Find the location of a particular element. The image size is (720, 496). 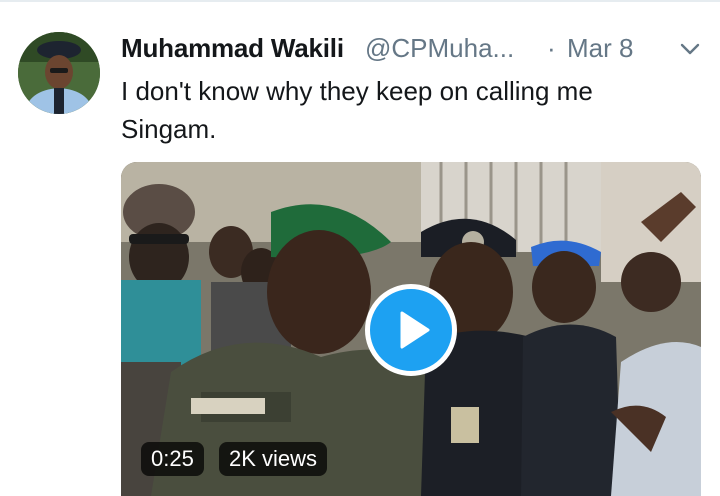

tweet-header: Muhammad Wakili @CPMuha... · Mar 8 is located at coordinates (413, 50).